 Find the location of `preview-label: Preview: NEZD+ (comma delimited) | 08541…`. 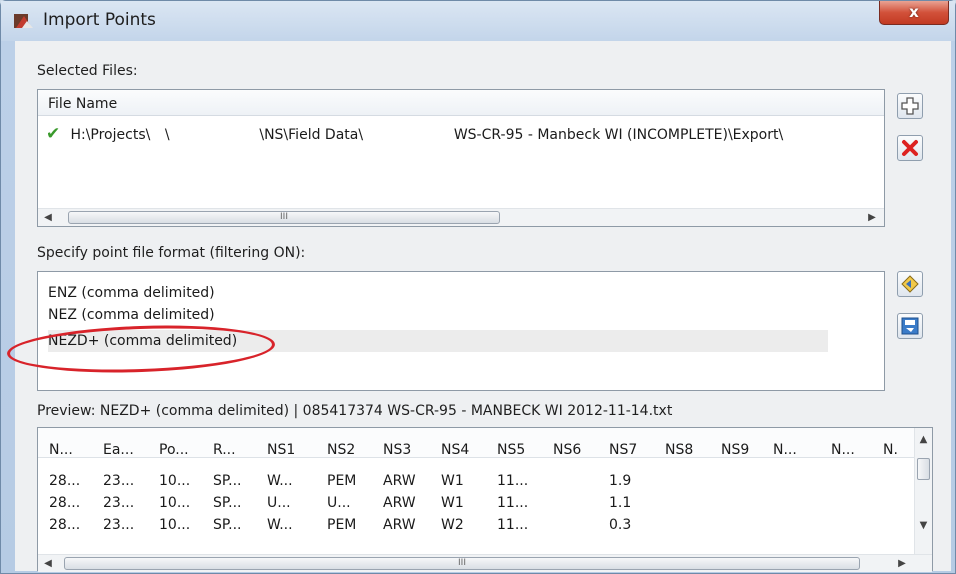

preview-label: Preview: NEZD+ (comma delimited) | 08541… is located at coordinates (355, 411).